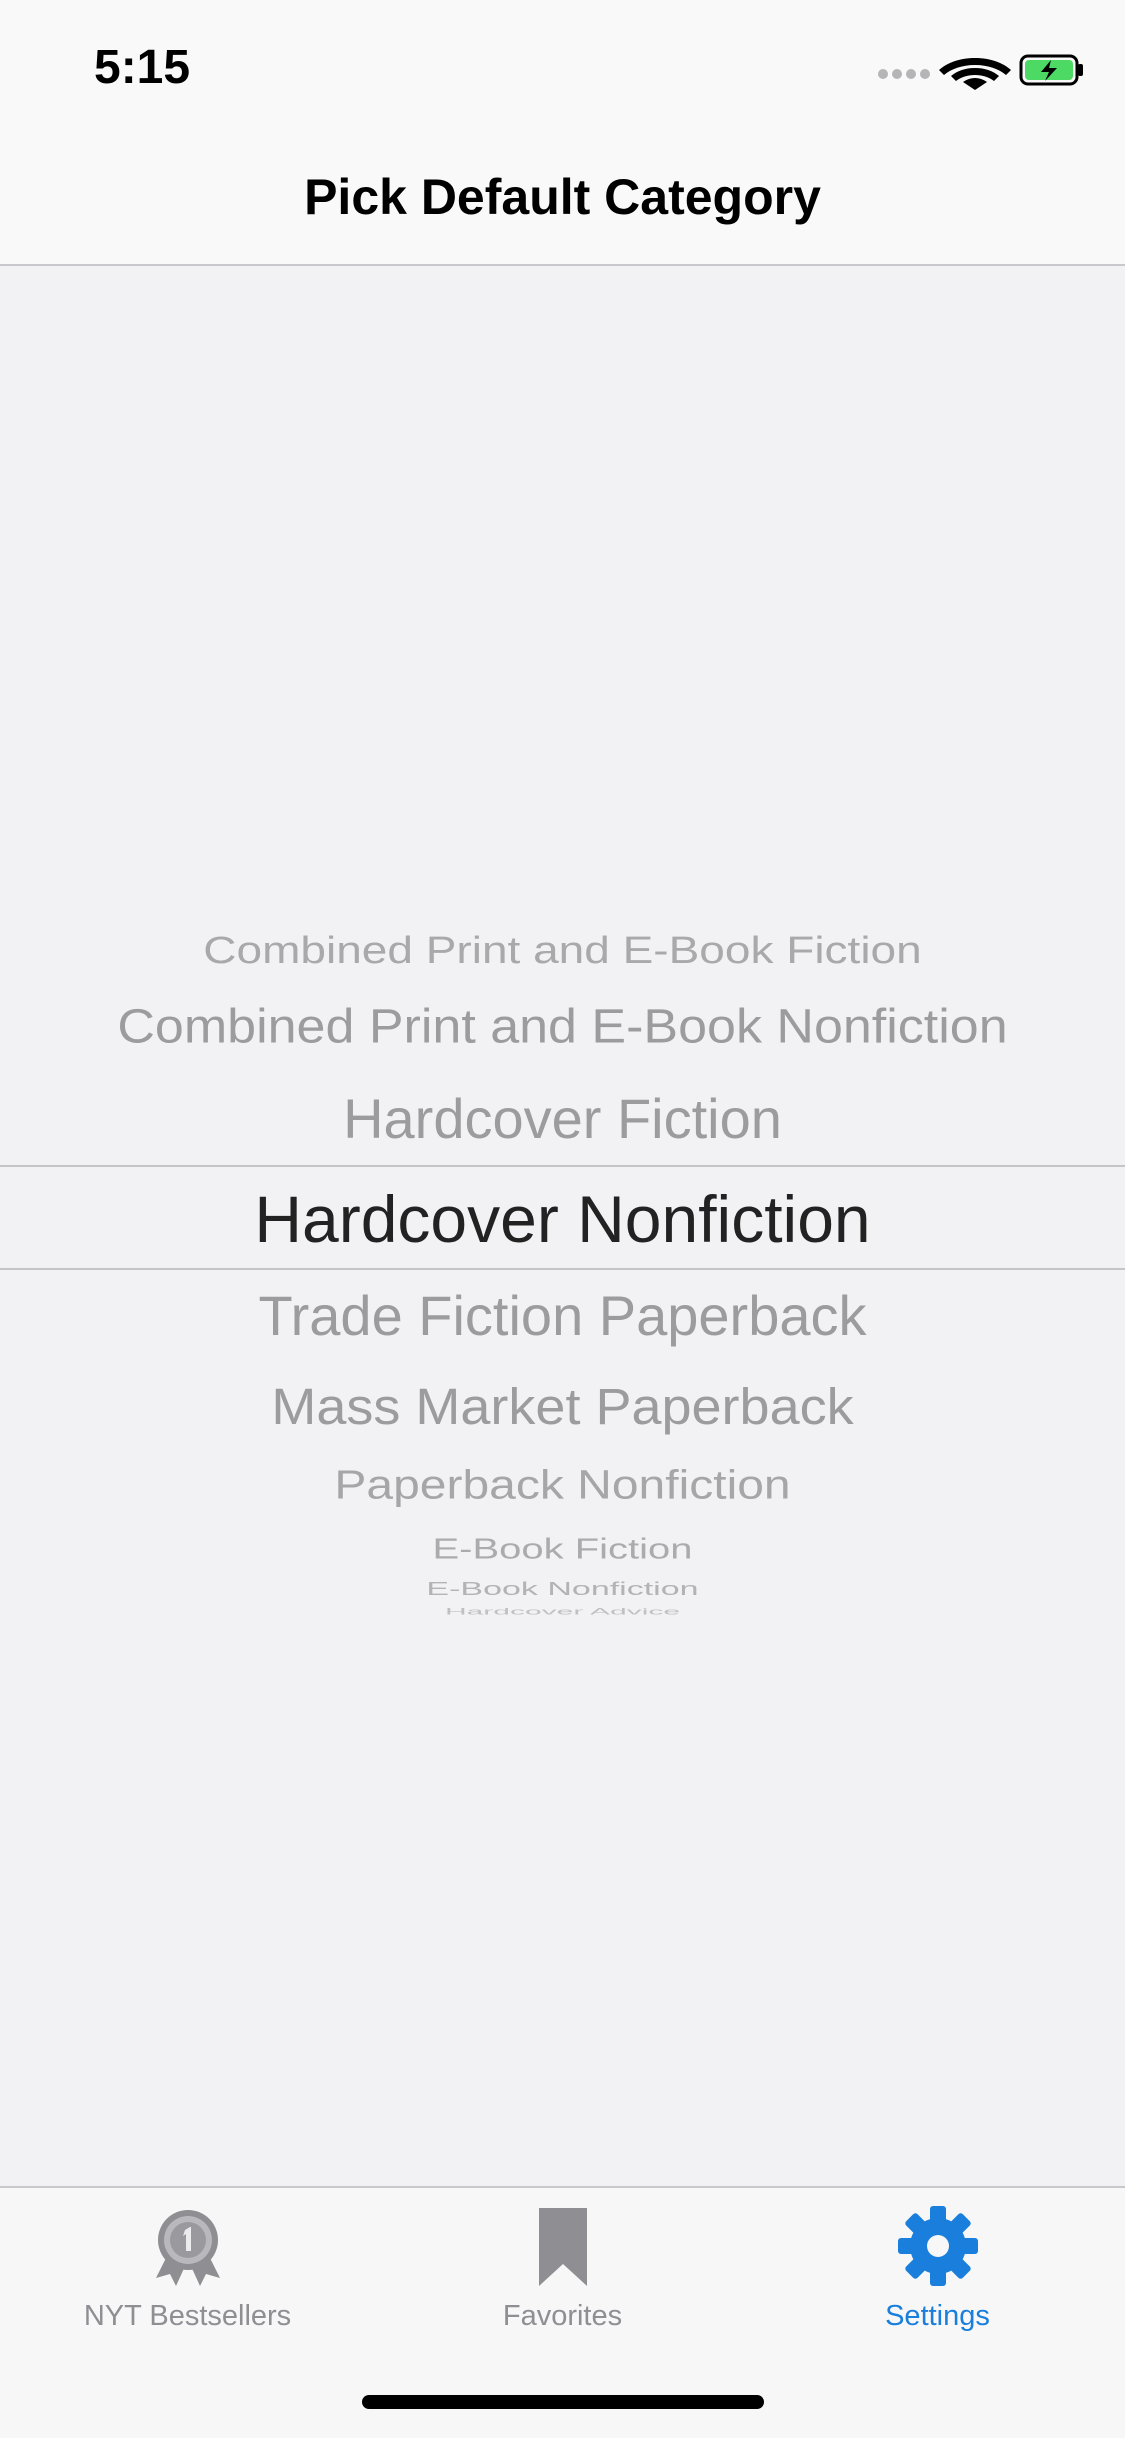 This screenshot has width=1125, height=2438. What do you see at coordinates (937, 2246) in the screenshot?
I see `gear-icon` at bounding box center [937, 2246].